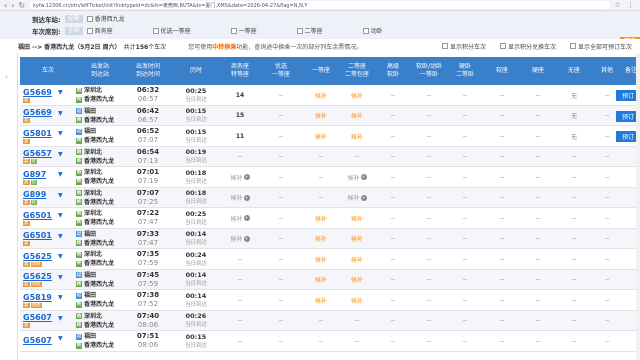 The image size is (640, 360). Describe the element at coordinates (372, 30) in the screenshot. I see `seat-option-sleeper: 动卧` at that location.